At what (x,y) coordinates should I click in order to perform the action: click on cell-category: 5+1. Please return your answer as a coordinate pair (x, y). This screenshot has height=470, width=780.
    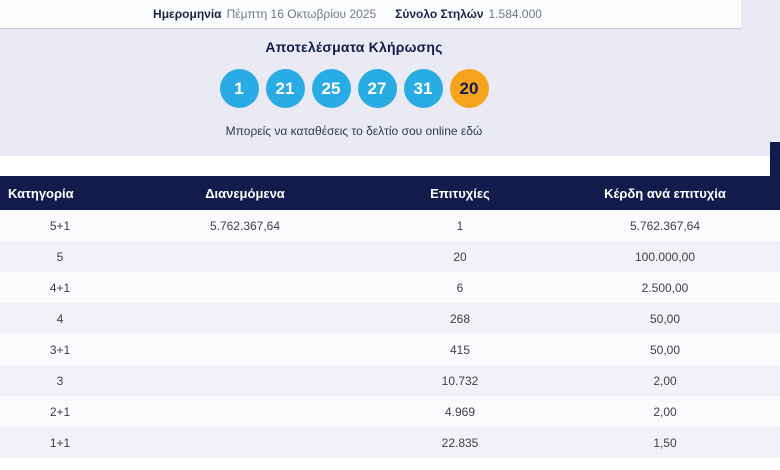
    Looking at the image, I should click on (60, 225).